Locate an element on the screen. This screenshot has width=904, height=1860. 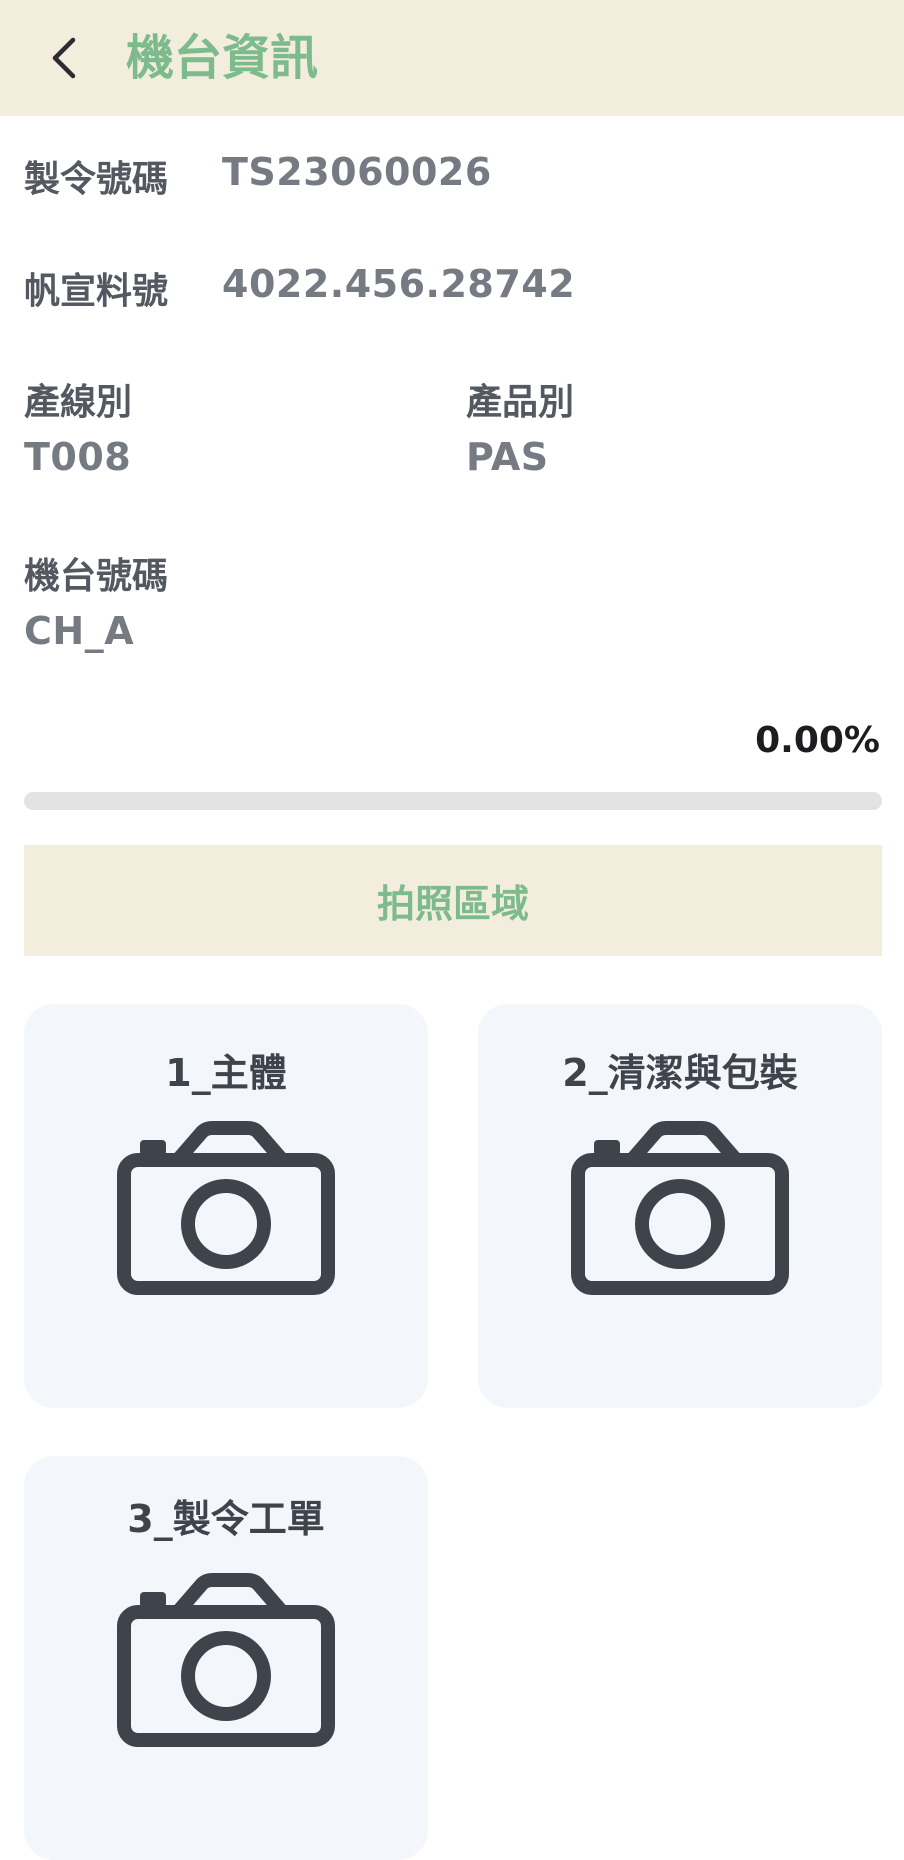
app-header: 機台資訊 is located at coordinates (452, 58).